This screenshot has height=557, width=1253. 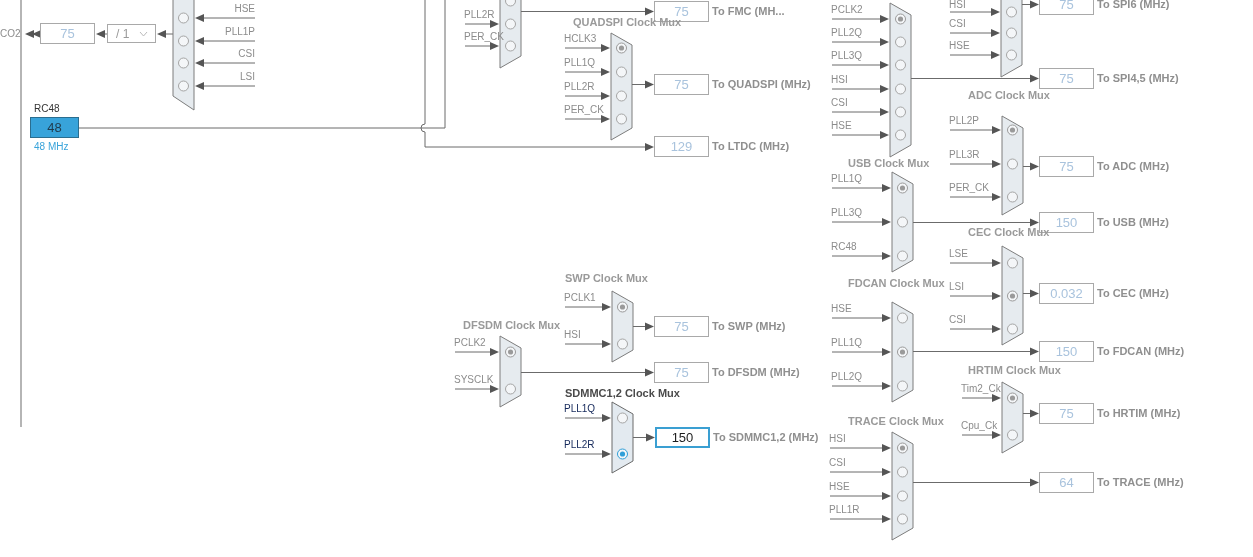 What do you see at coordinates (964, 121) in the screenshot?
I see `input-label: PLL2P` at bounding box center [964, 121].